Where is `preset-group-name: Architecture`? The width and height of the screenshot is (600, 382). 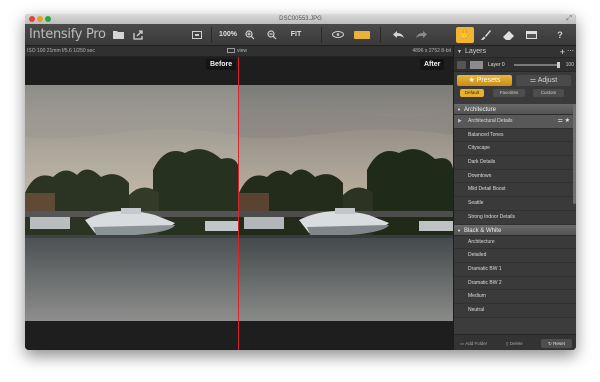 preset-group-name: Architecture is located at coordinates (479, 110).